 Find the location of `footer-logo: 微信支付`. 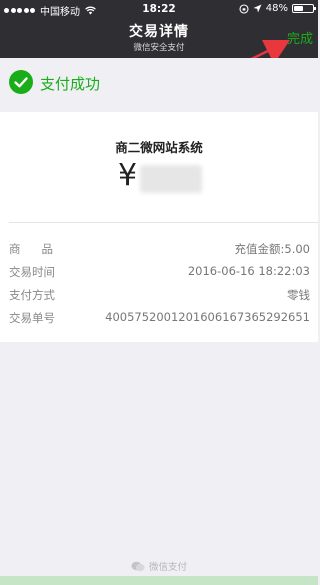

footer-logo: 微信支付 is located at coordinates (159, 566).